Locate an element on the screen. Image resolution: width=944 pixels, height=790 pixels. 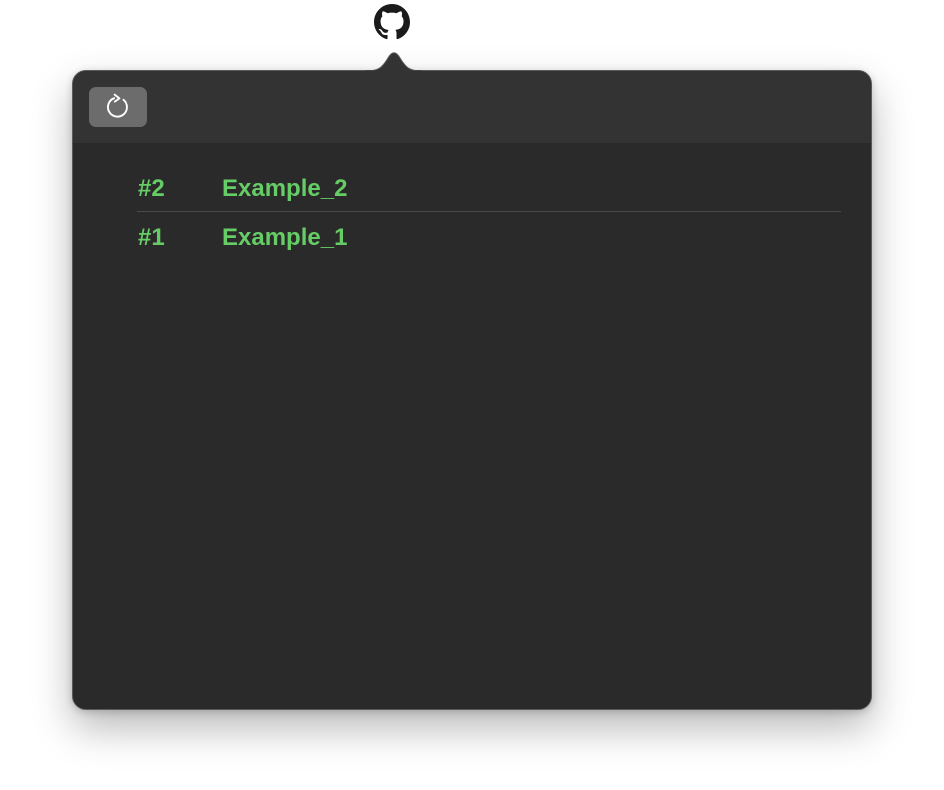
toolbar is located at coordinates (472, 107).